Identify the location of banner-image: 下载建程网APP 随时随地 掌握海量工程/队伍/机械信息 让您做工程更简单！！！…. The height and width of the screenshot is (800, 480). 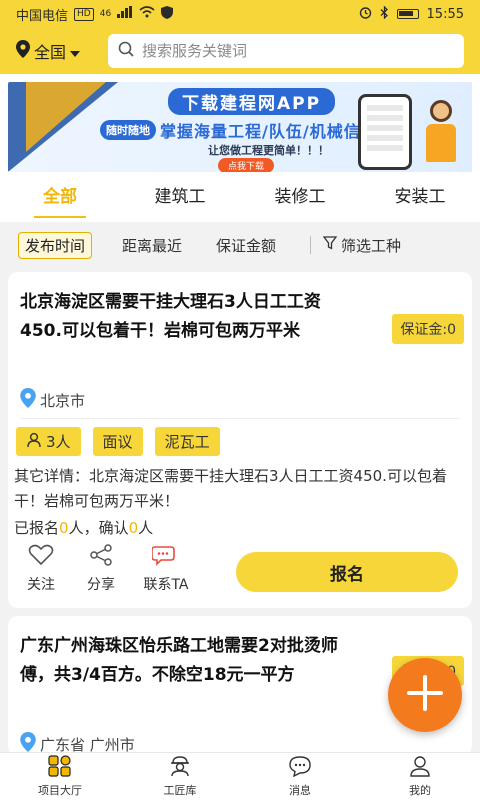
(240, 127).